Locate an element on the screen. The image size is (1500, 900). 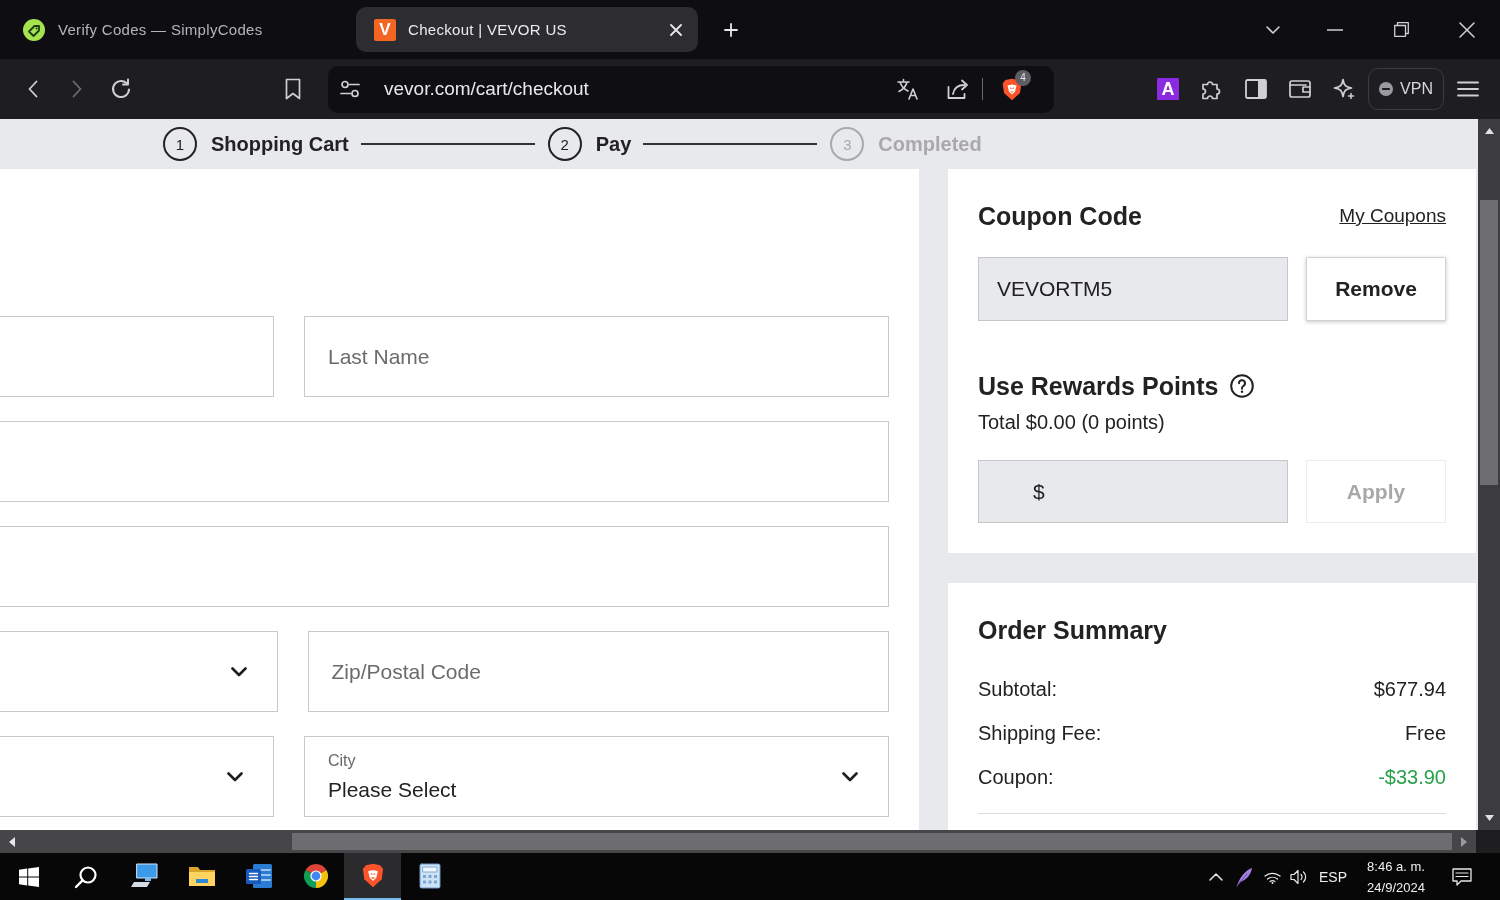
calculator-icon is located at coordinates (429, 875).